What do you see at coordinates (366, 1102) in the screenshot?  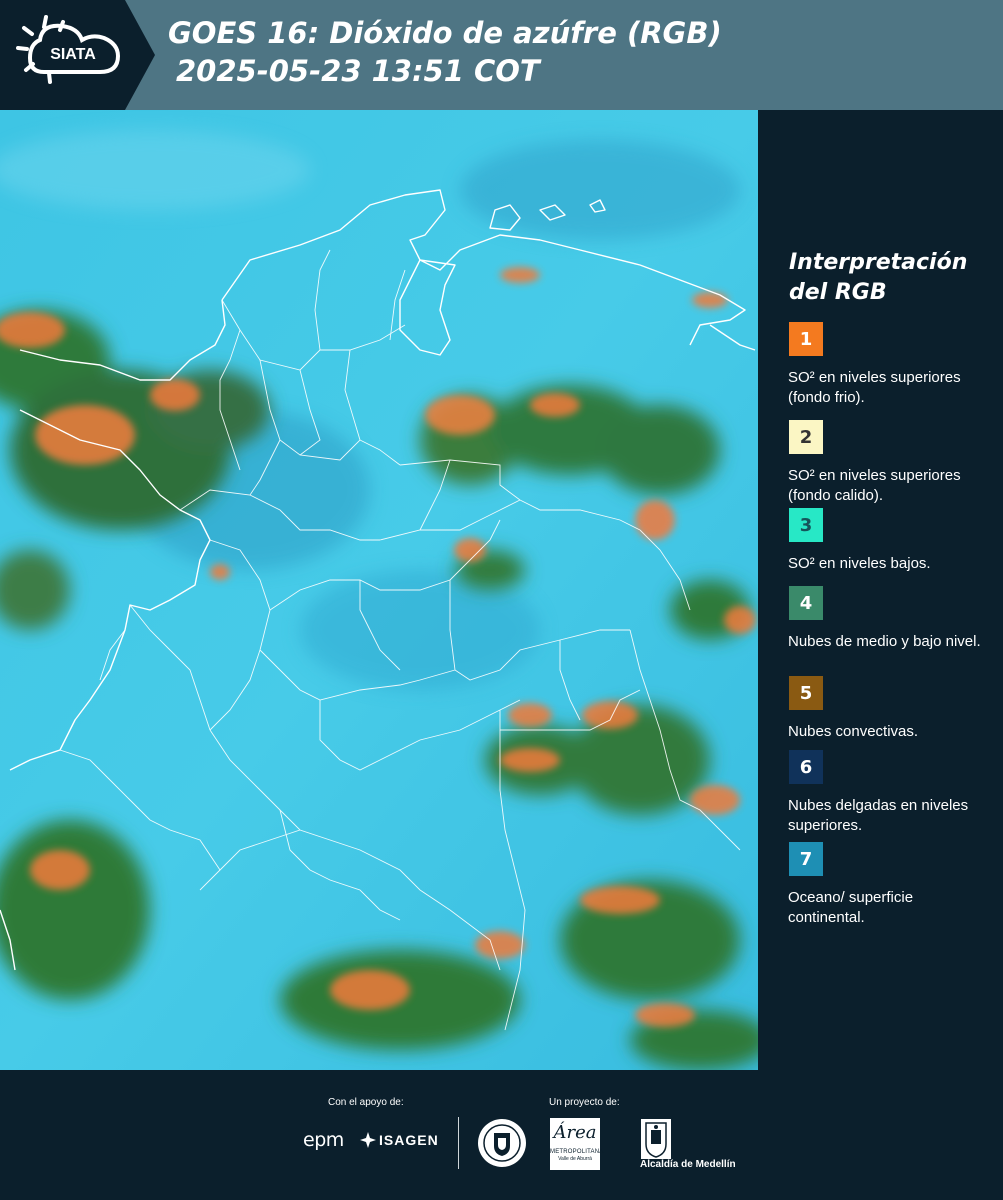 I see `support-label: Con el apoyo de:` at bounding box center [366, 1102].